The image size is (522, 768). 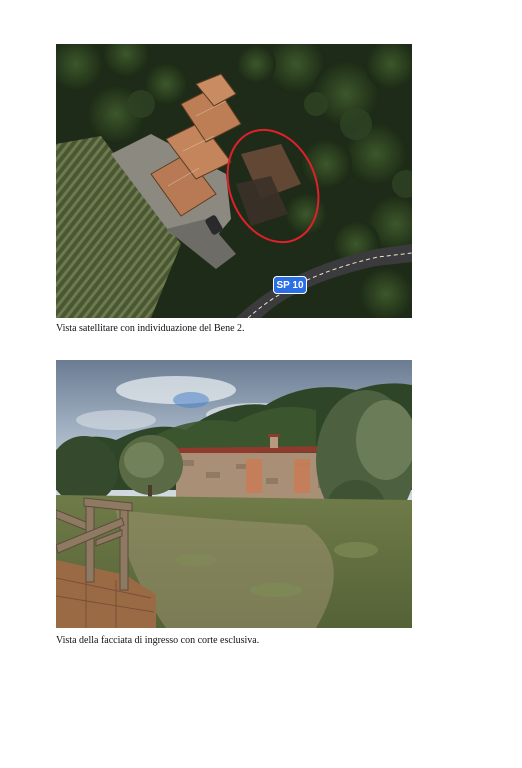 What do you see at coordinates (290, 285) in the screenshot?
I see `road-label-badge: SP 10` at bounding box center [290, 285].